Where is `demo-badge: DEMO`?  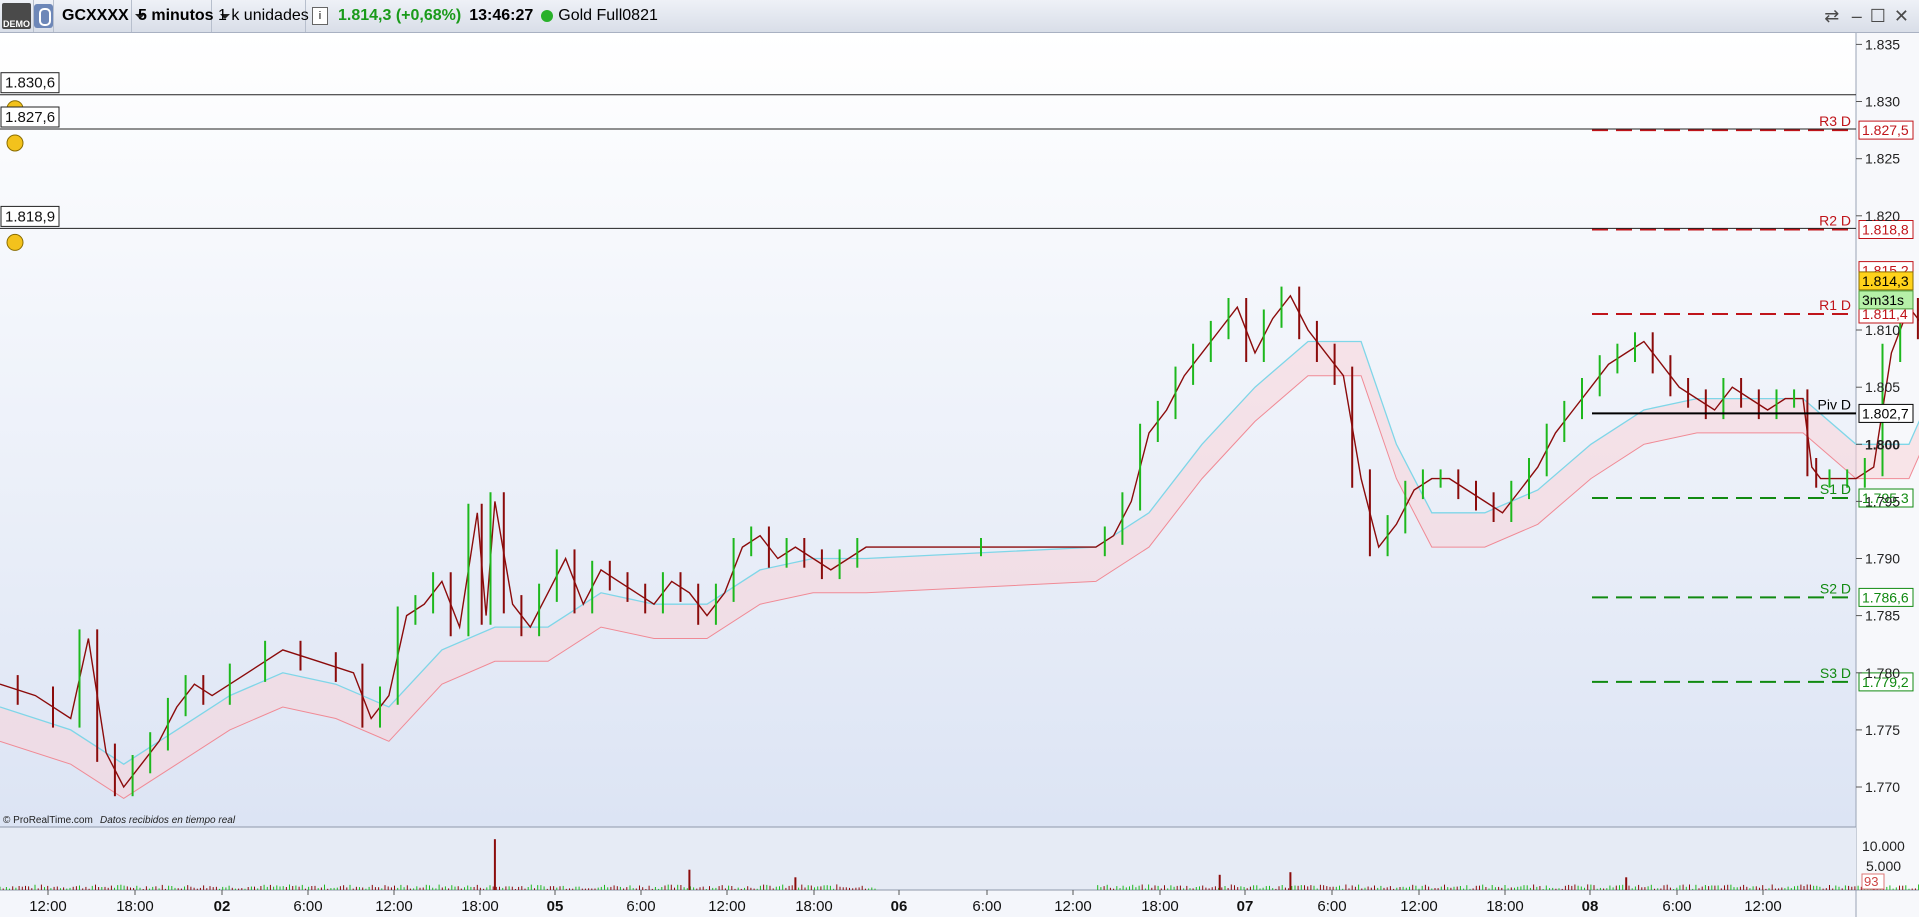 demo-badge: DEMO is located at coordinates (17, 16).